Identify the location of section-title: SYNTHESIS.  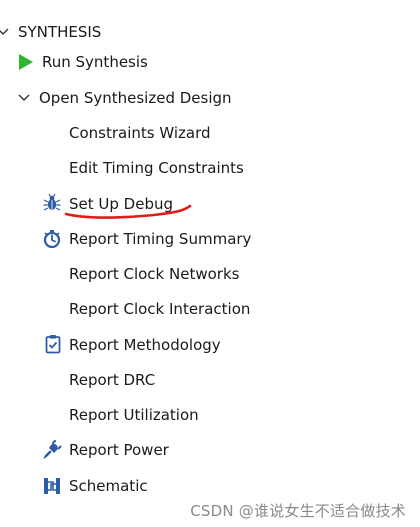
(60, 32).